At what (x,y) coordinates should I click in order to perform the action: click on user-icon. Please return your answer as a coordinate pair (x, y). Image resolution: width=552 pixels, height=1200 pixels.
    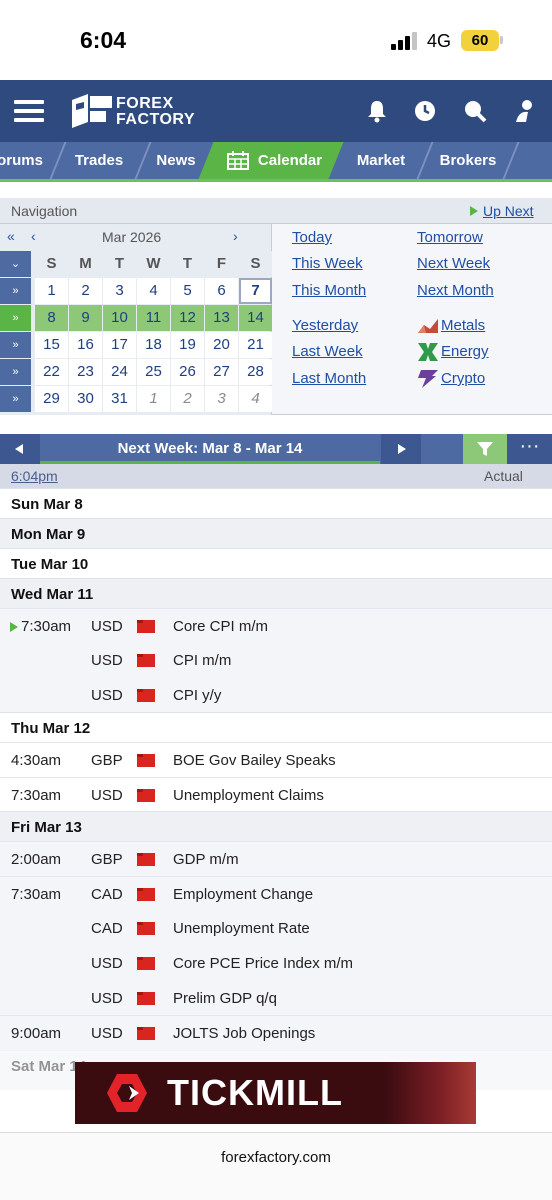
    Looking at the image, I should click on (525, 111).